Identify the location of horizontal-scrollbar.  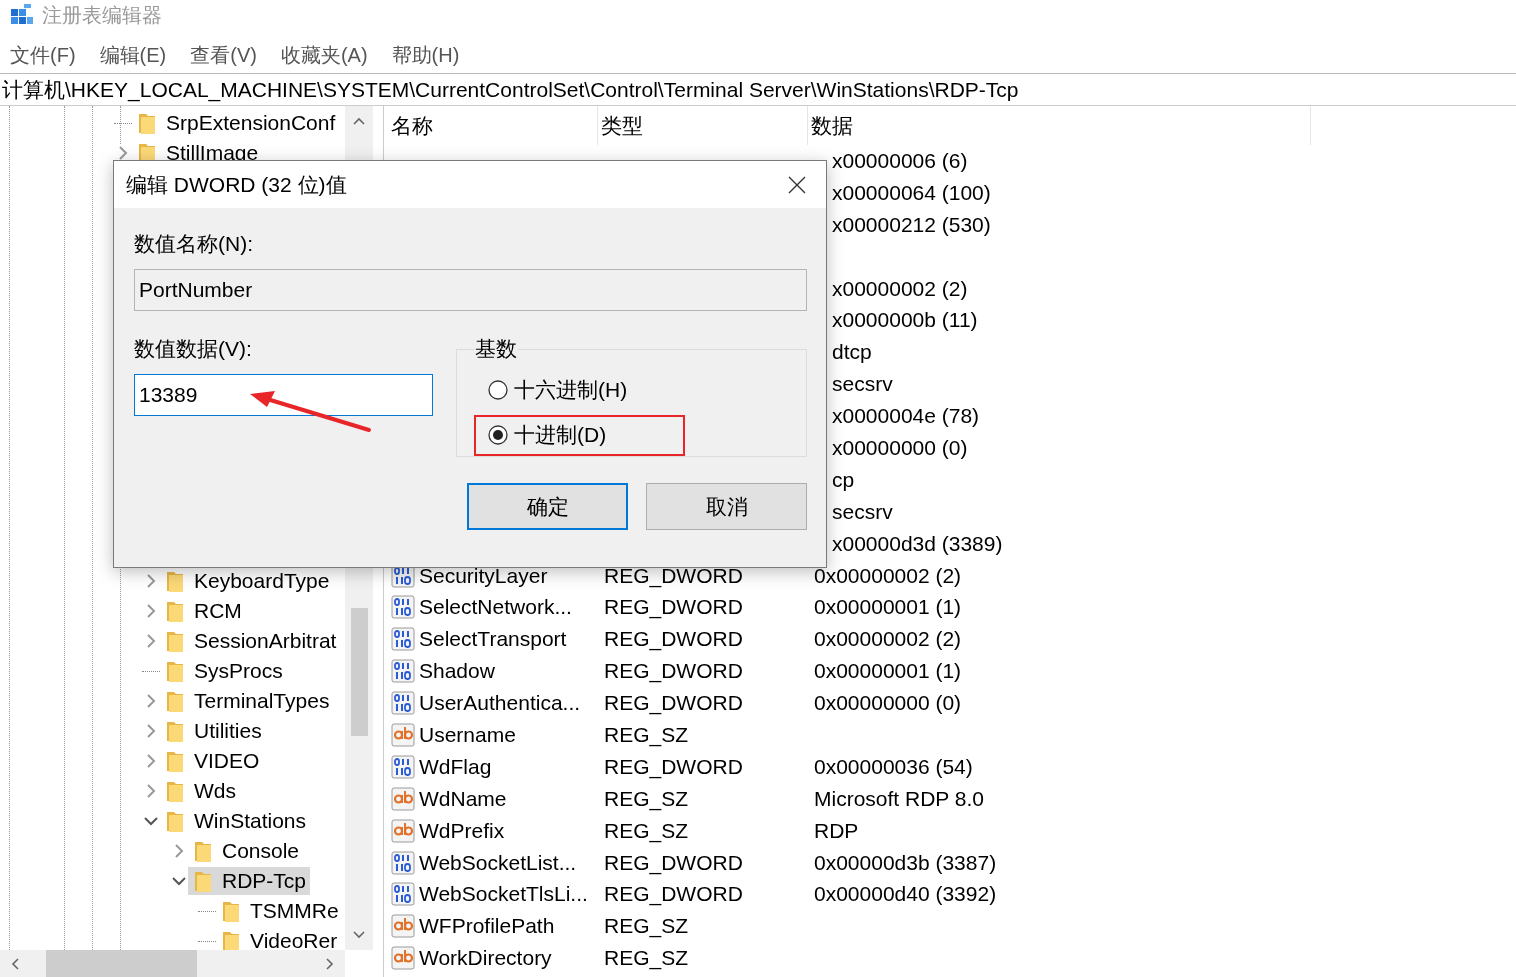
(172, 963).